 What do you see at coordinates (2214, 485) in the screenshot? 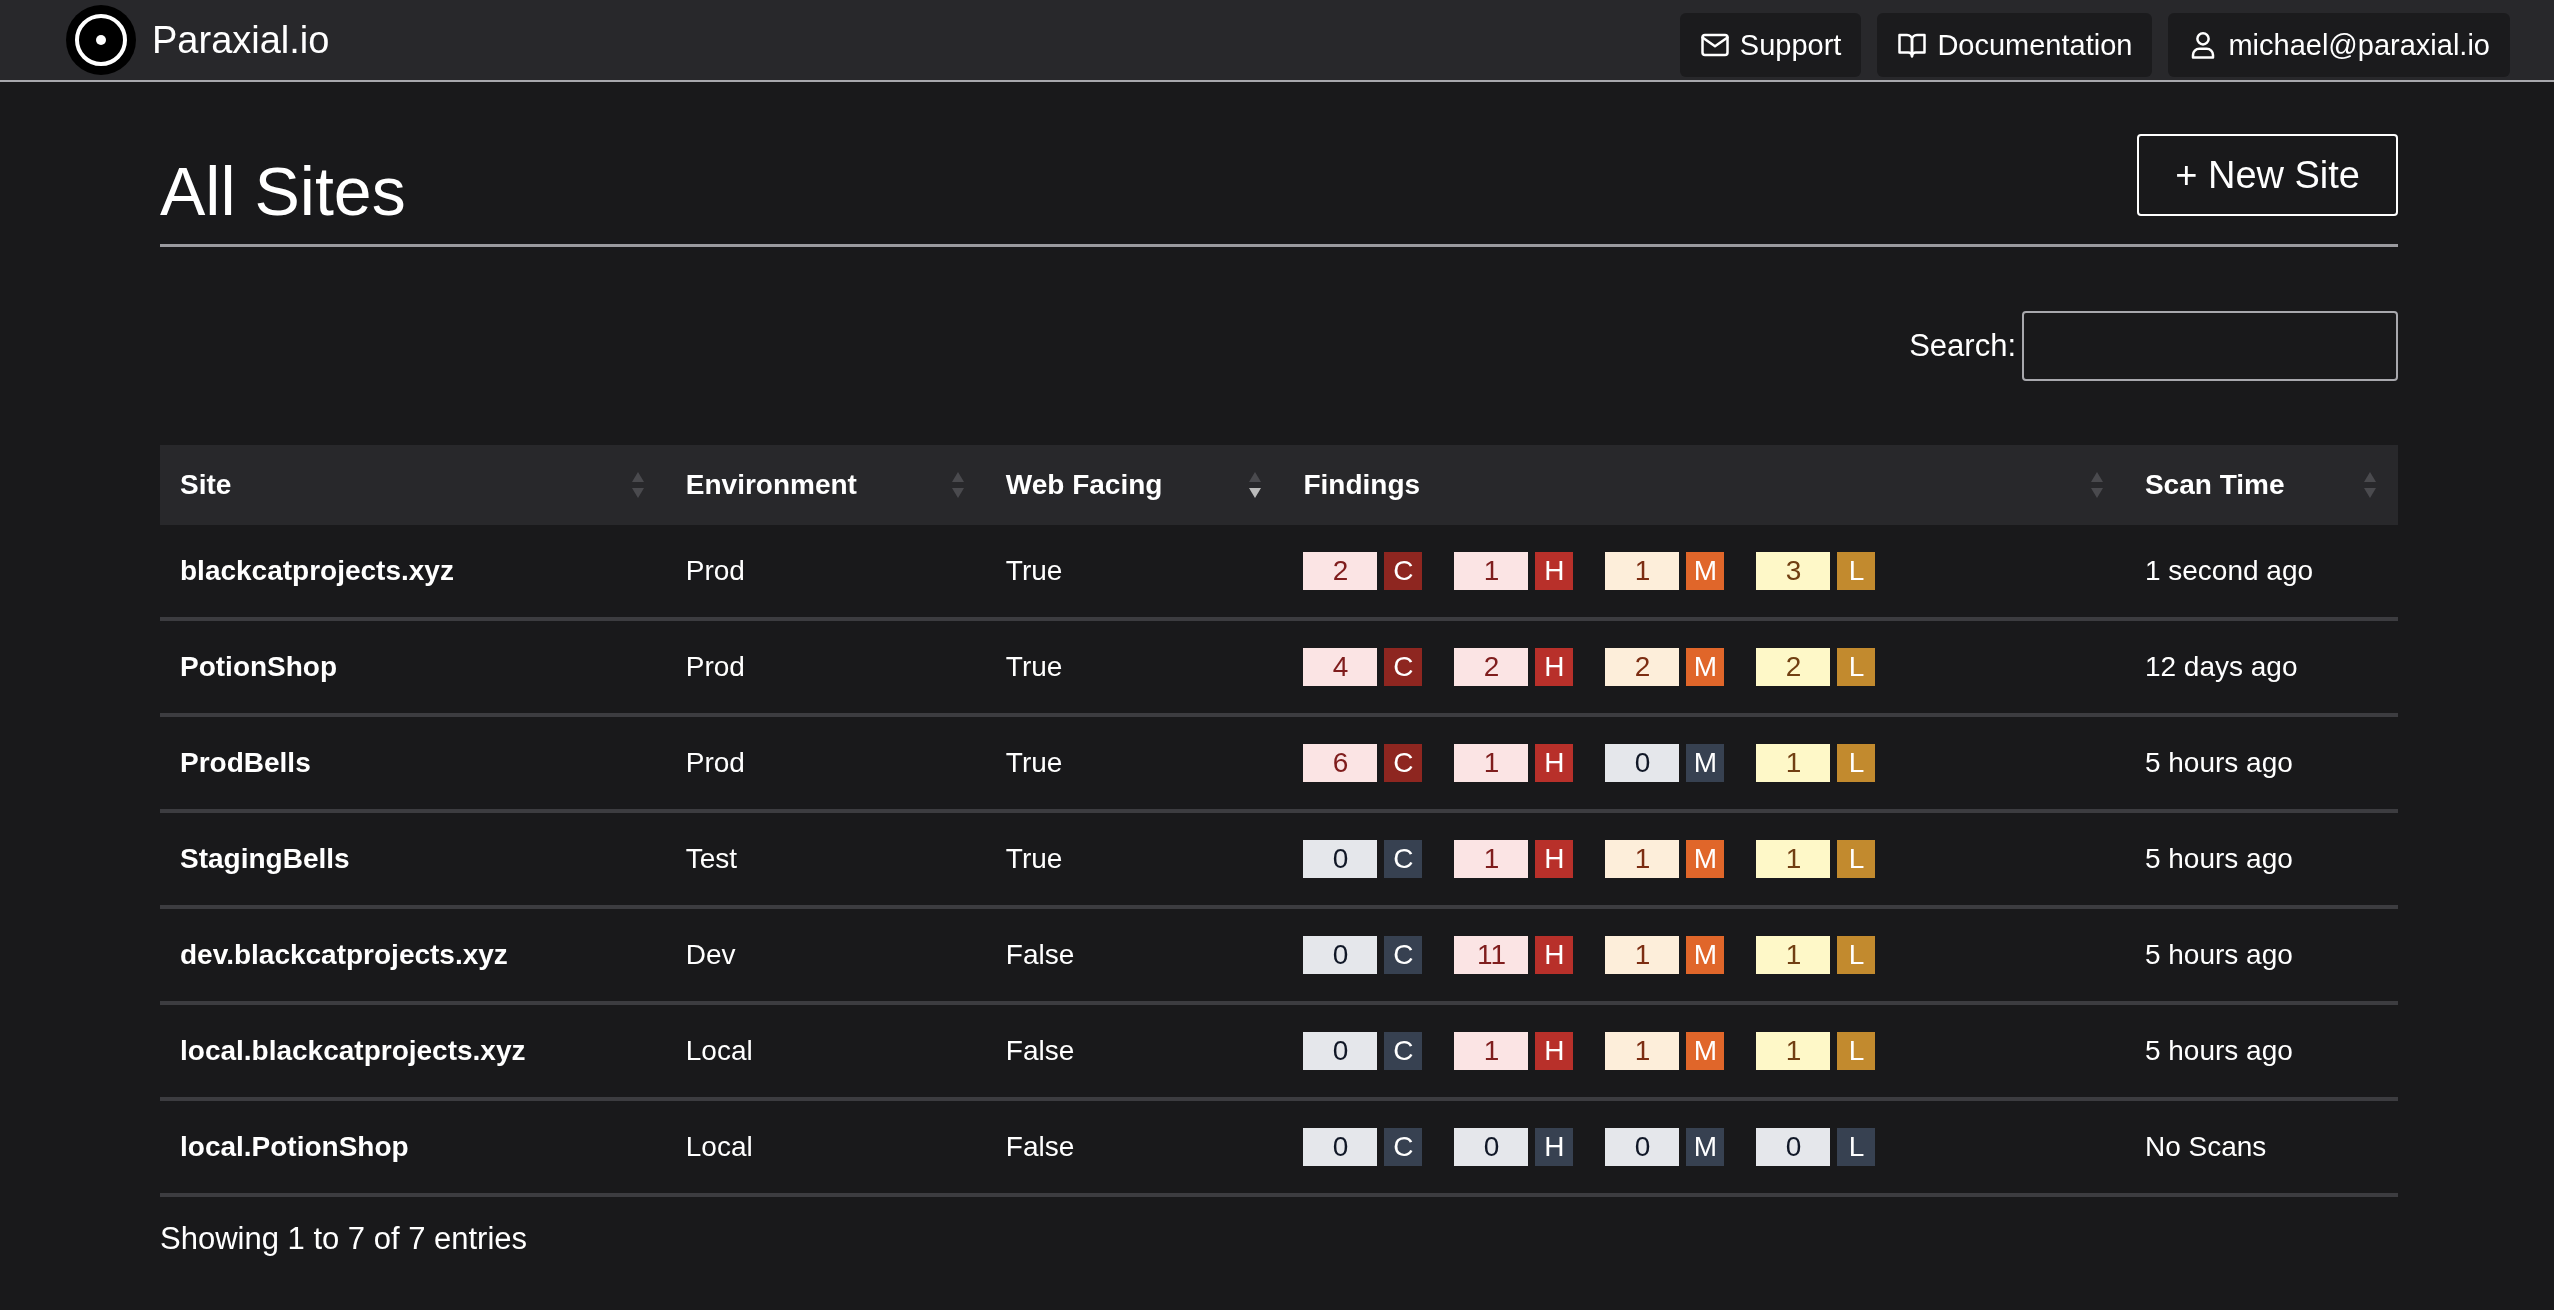
I see `column-title: Scan Time` at bounding box center [2214, 485].